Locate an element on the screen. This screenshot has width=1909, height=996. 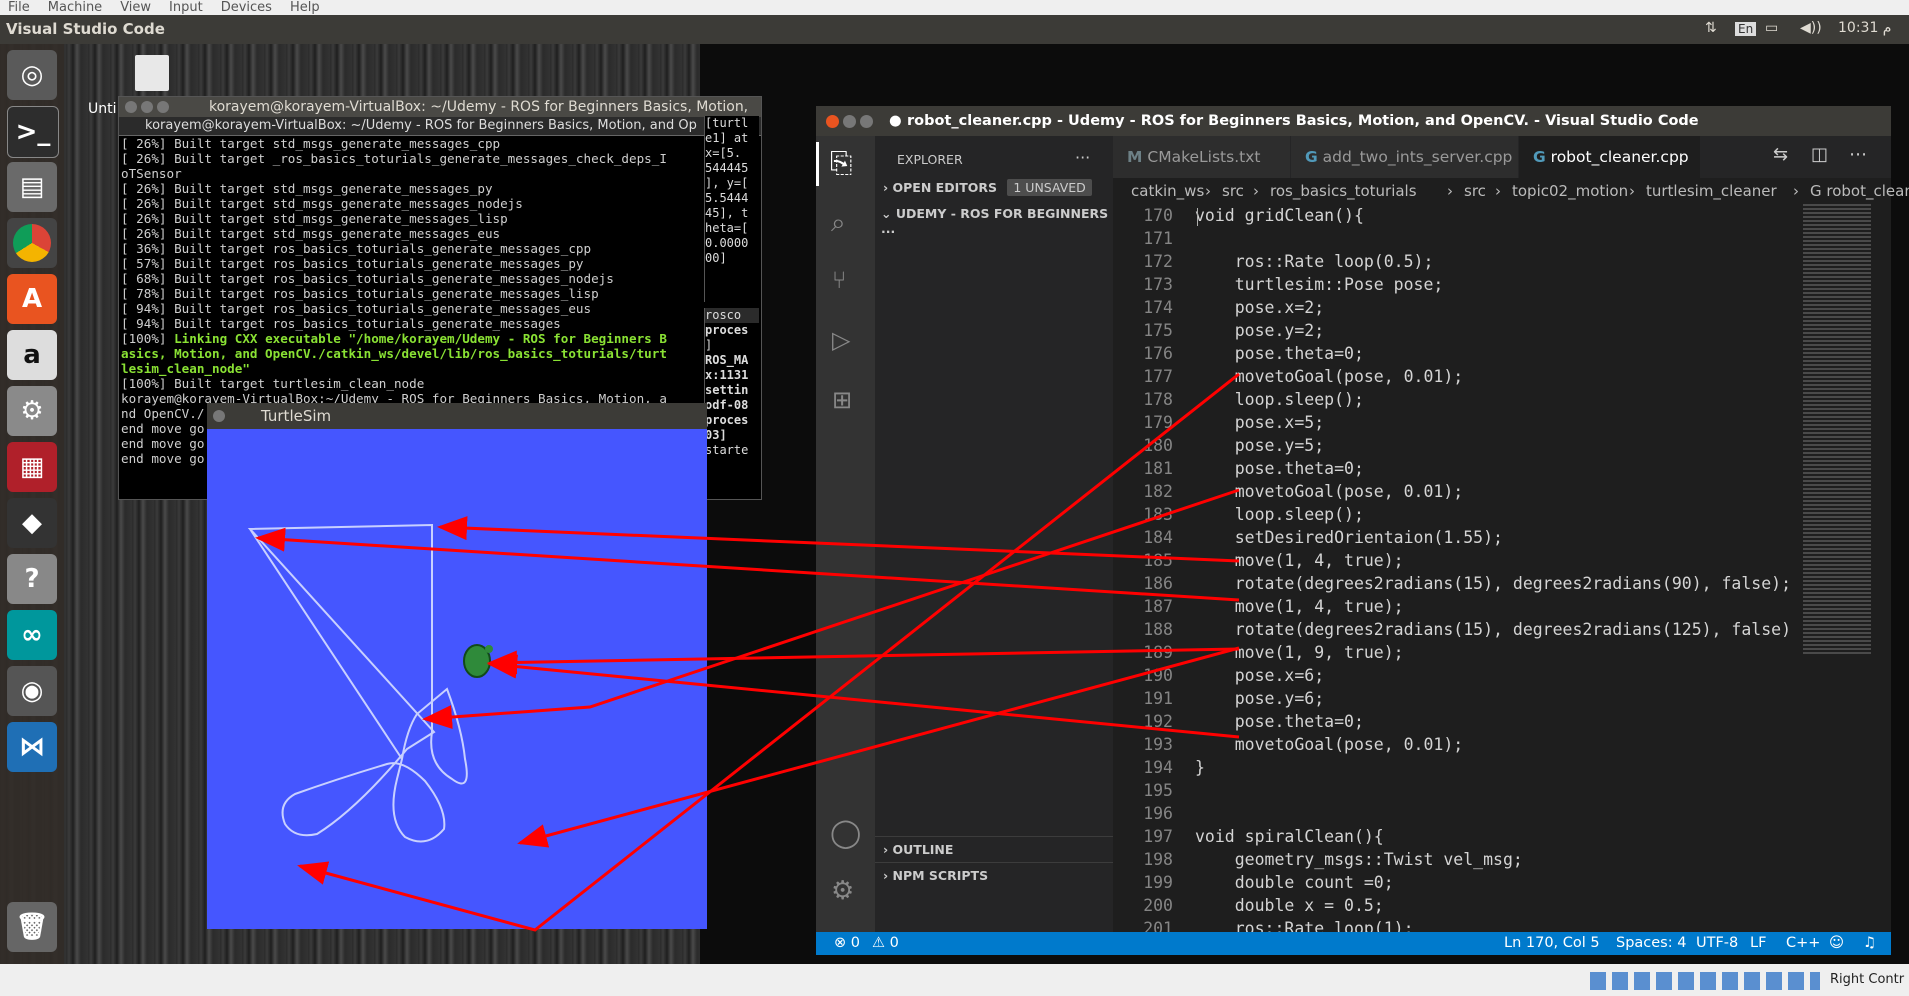
breadcrumb-item: catkin_ws is located at coordinates (1167, 191).